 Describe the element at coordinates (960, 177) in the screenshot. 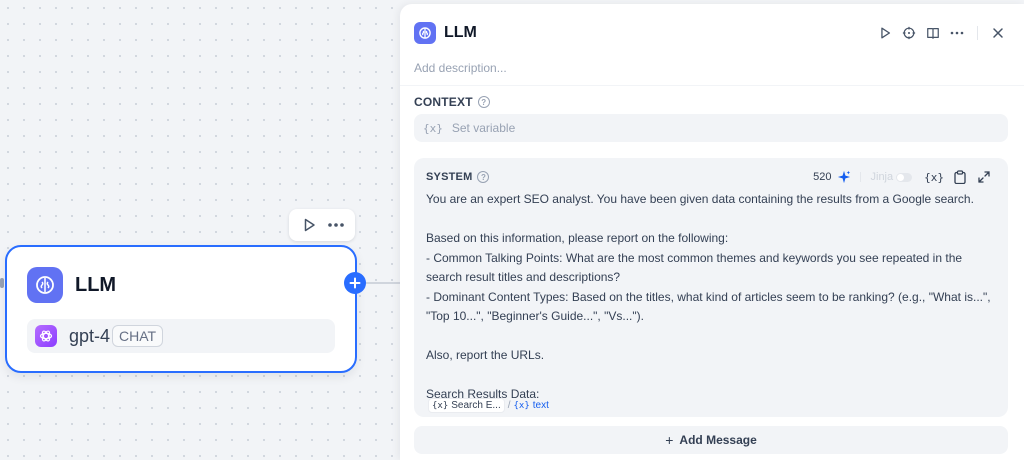

I see `clipboard-icon` at that location.